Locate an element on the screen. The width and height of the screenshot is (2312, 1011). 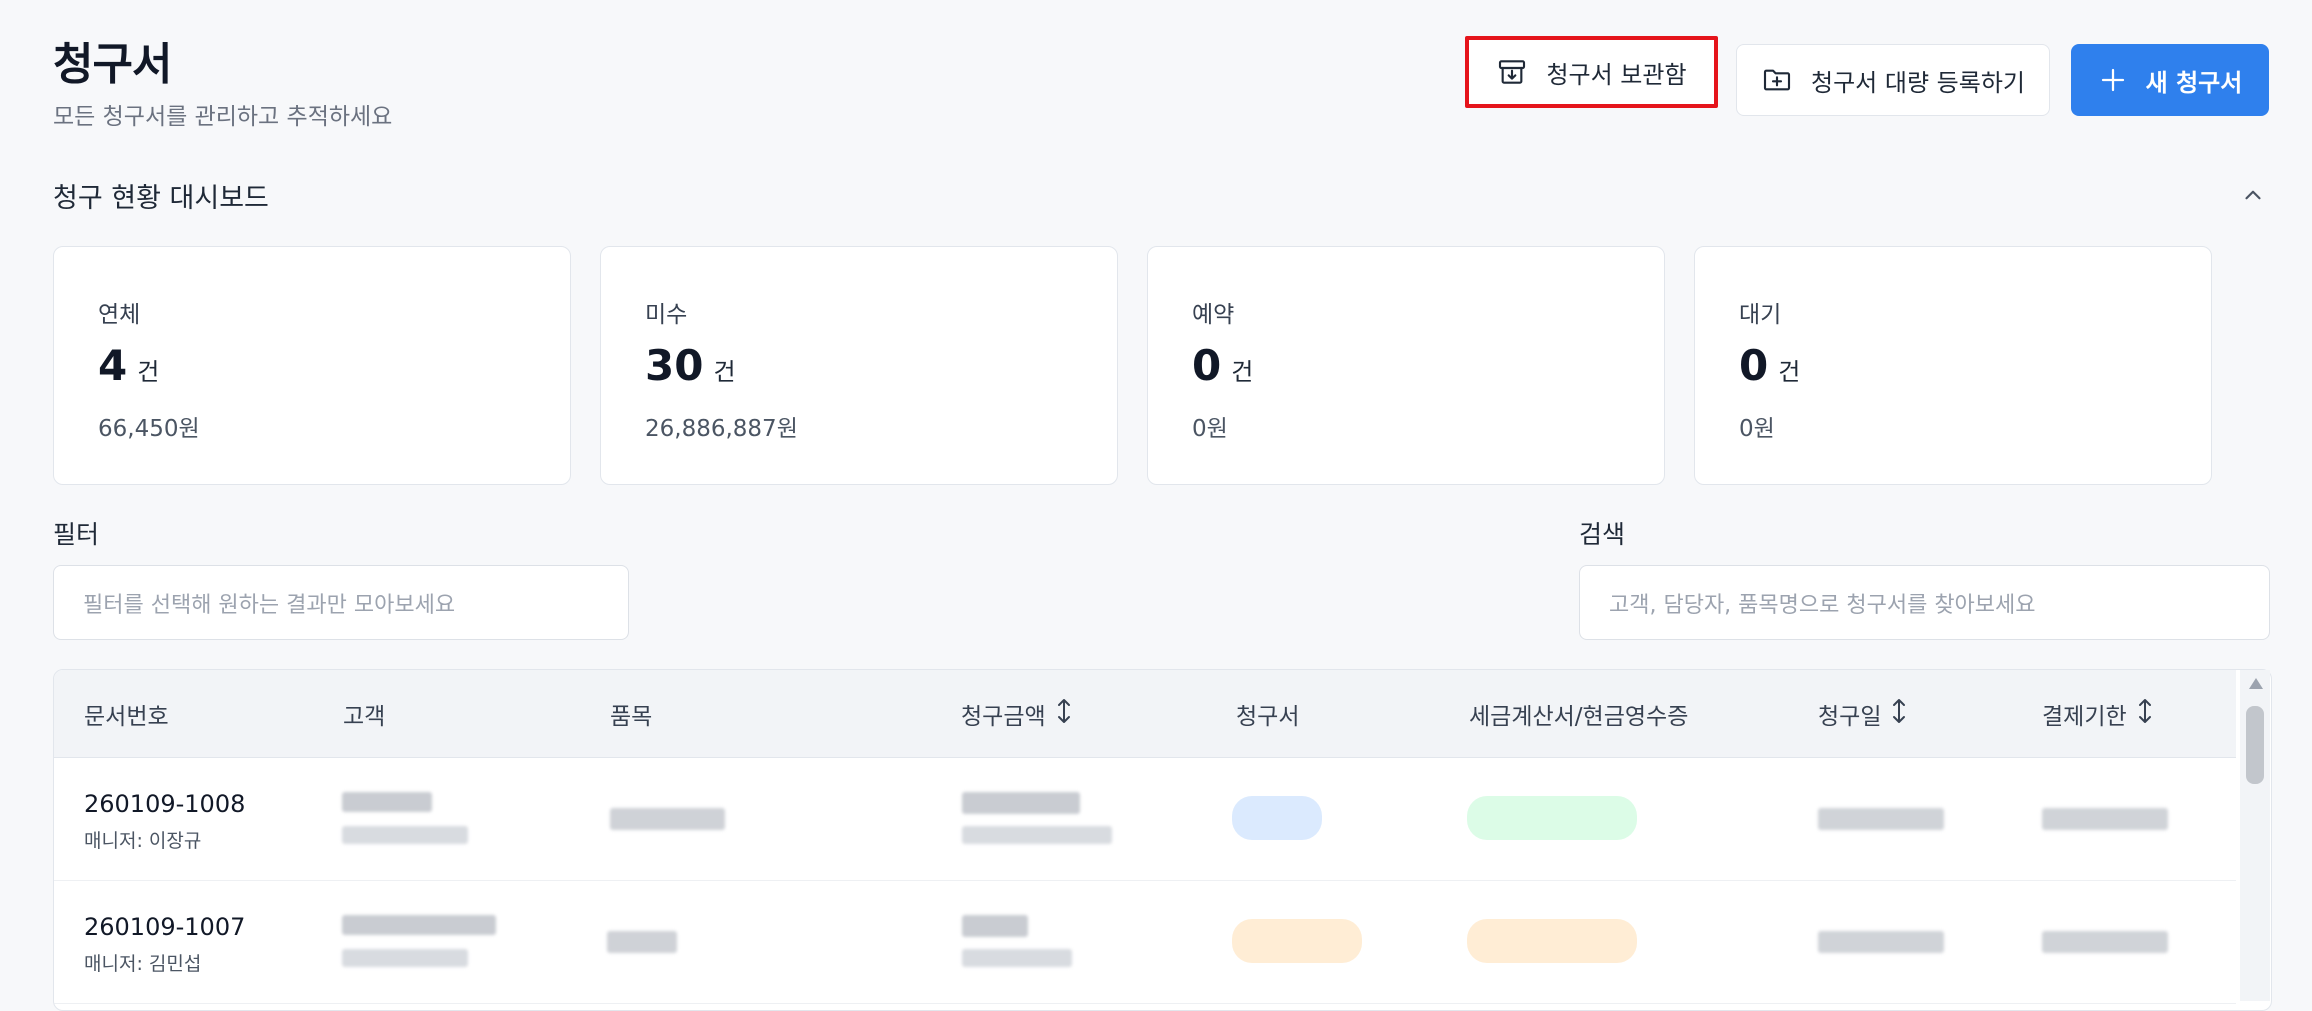
manager-name: 매니저: 이장규 is located at coordinates (143, 841).